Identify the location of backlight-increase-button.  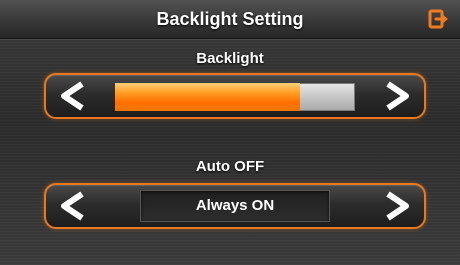
(397, 96).